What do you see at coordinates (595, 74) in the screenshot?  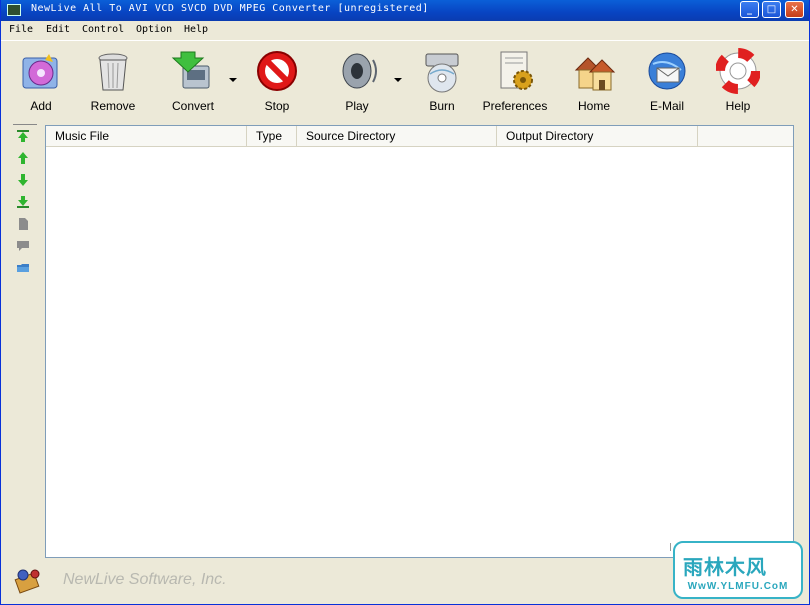 I see `house-icon` at bounding box center [595, 74].